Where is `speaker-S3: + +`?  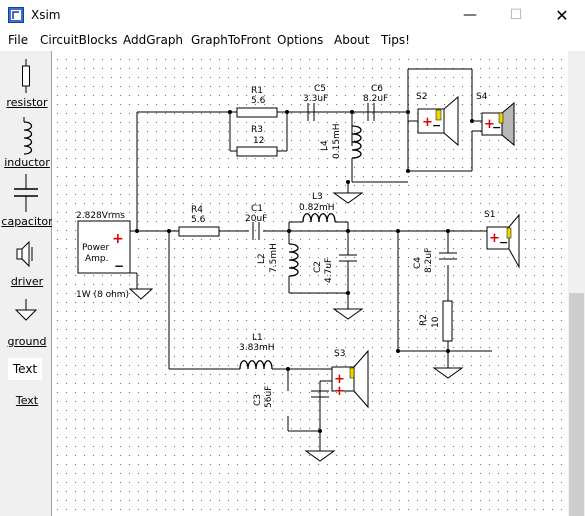
speaker-S3: + + is located at coordinates (350, 379).